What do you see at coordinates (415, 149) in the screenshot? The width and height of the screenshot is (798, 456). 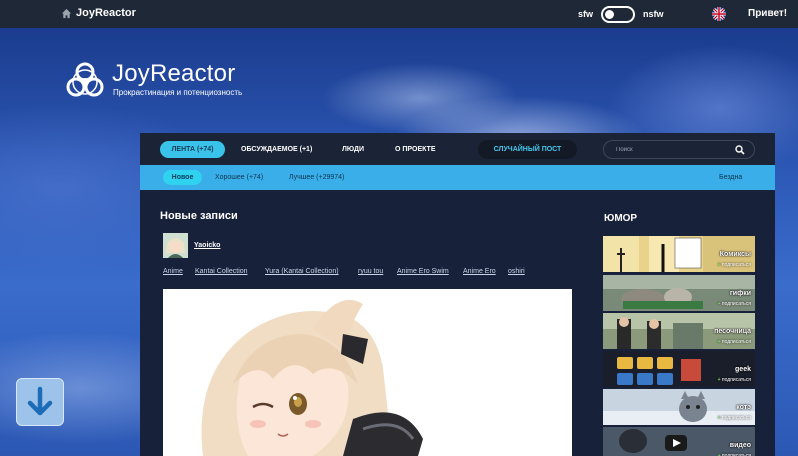 I see `nav-about-tab: О ПРОЕКТЕ` at bounding box center [415, 149].